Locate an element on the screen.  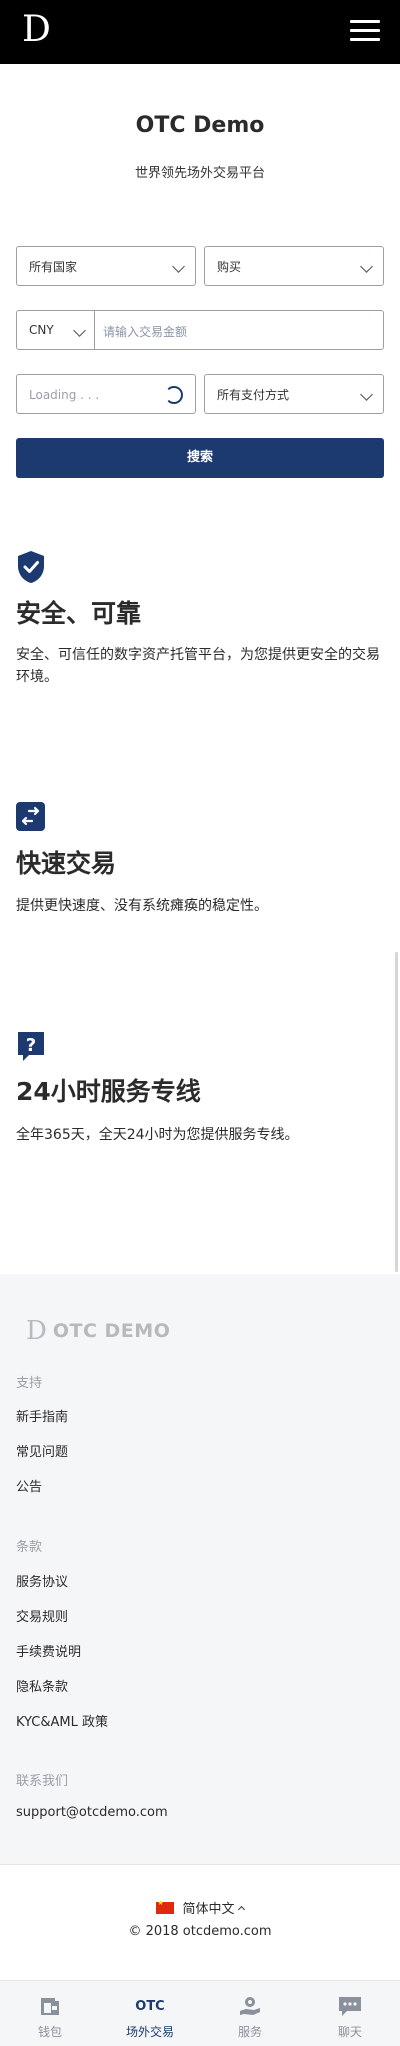
footer-link-announcements: 公告 is located at coordinates (29, 1485).